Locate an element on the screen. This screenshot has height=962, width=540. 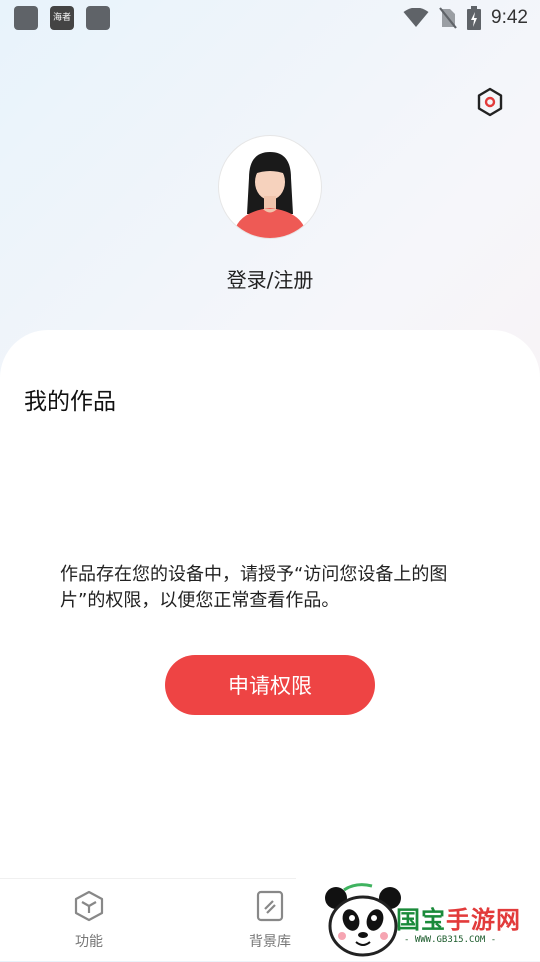
wifi-icon is located at coordinates (416, 17).